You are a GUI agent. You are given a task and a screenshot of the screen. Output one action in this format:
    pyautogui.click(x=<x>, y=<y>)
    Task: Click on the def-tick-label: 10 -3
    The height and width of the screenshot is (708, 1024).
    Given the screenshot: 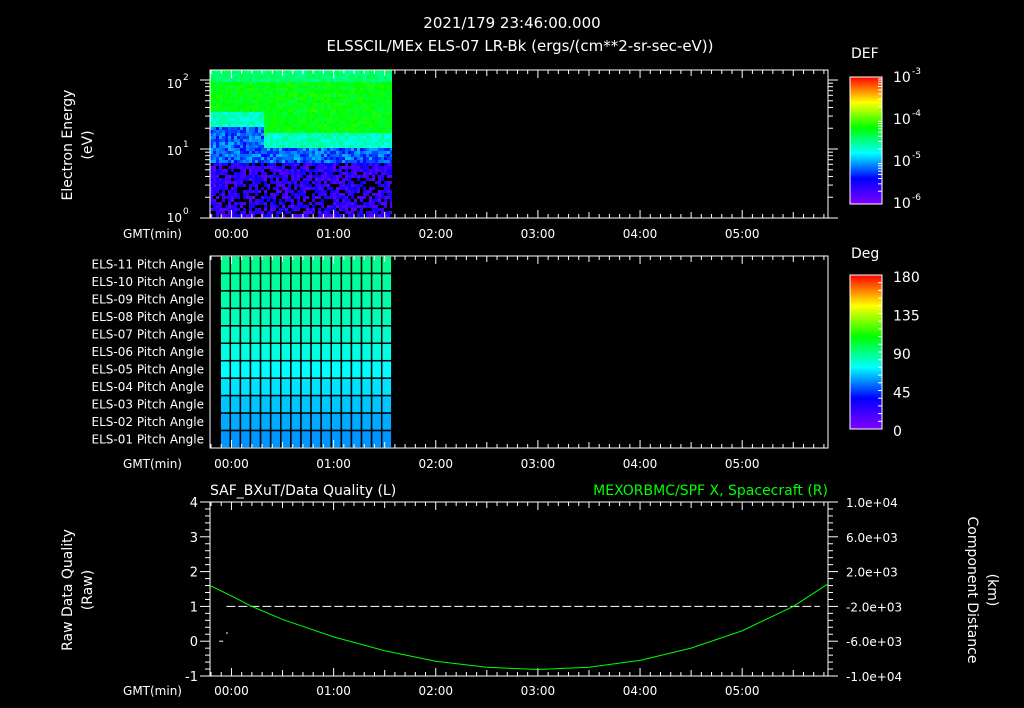 What is the action you would take?
    pyautogui.click(x=907, y=76)
    